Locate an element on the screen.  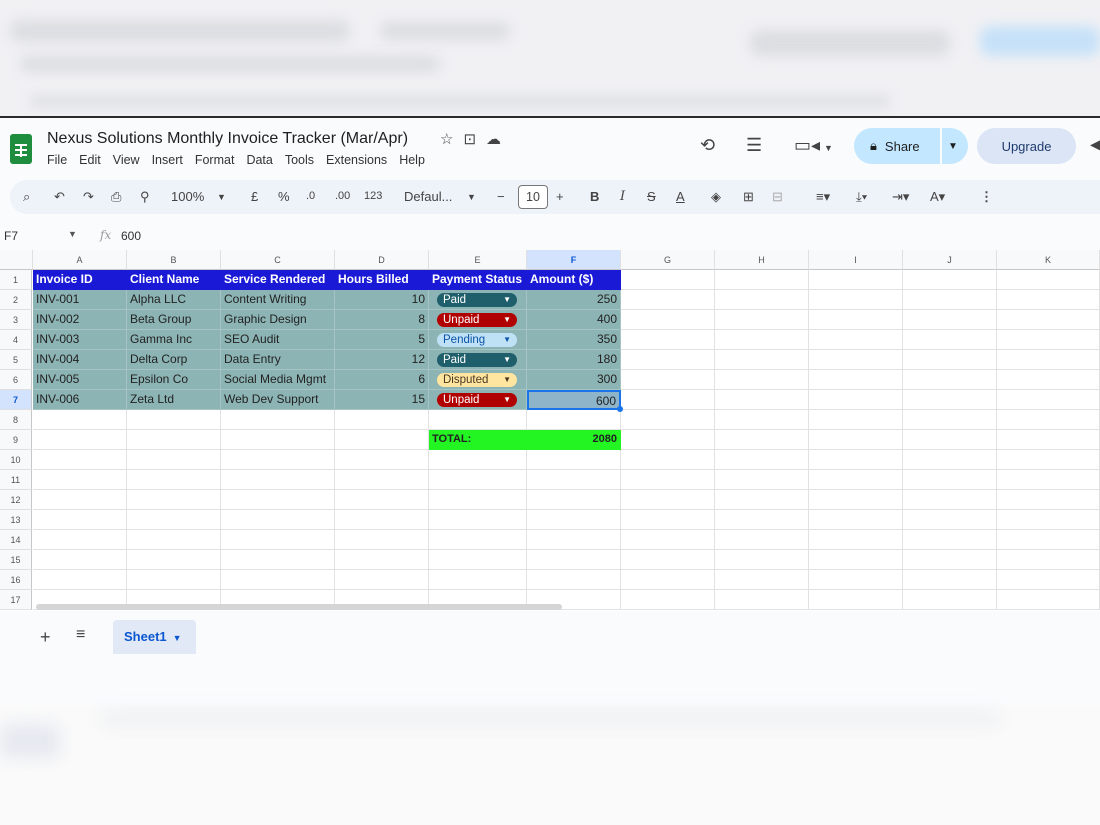
row-header-8: 8 is located at coordinates (16, 420).